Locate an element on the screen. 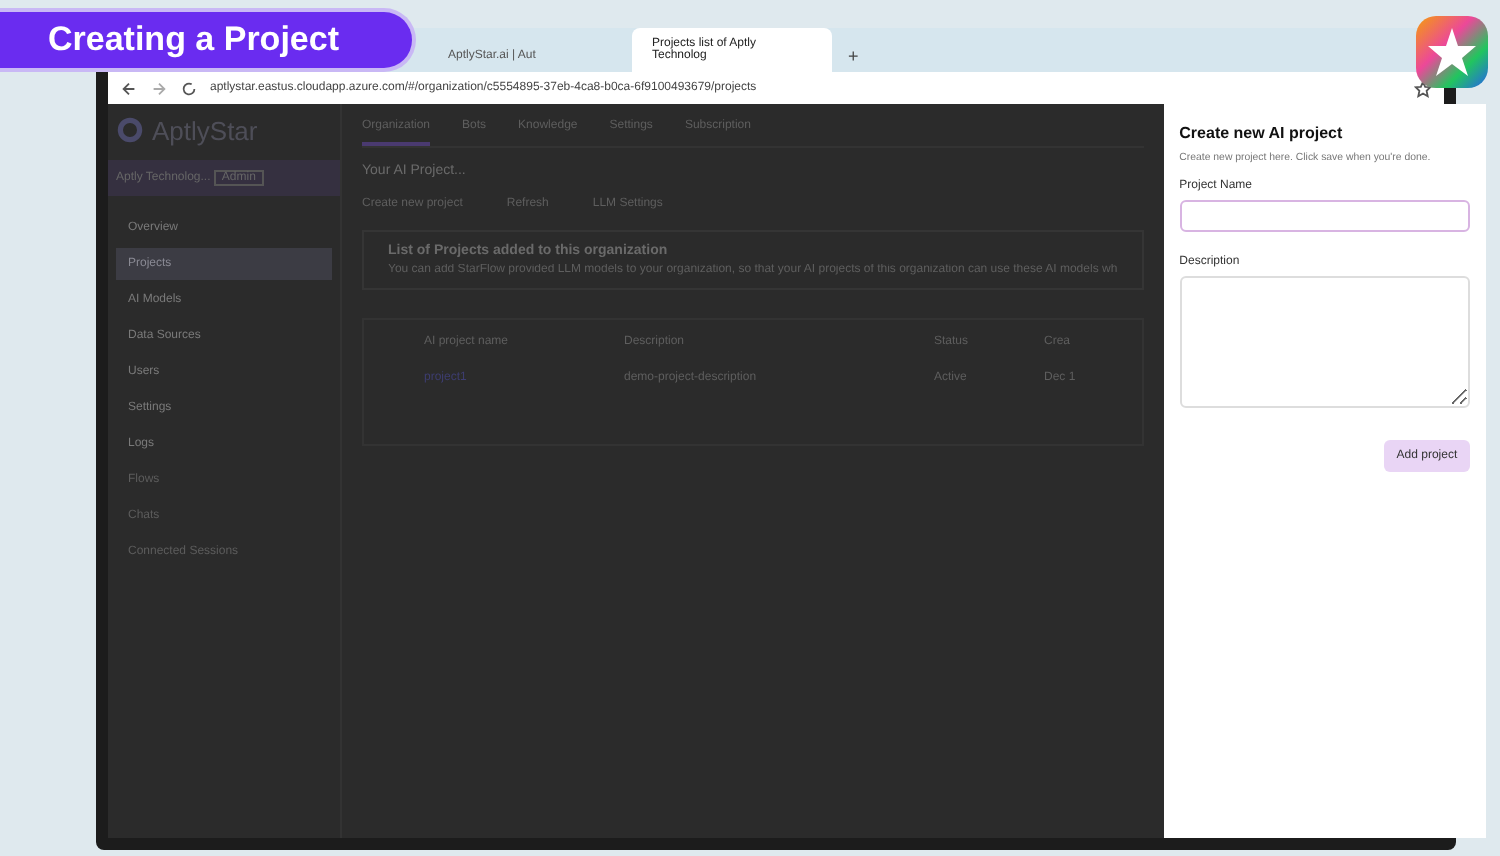  drawer-title: Create new AI project is located at coordinates (1262, 133).